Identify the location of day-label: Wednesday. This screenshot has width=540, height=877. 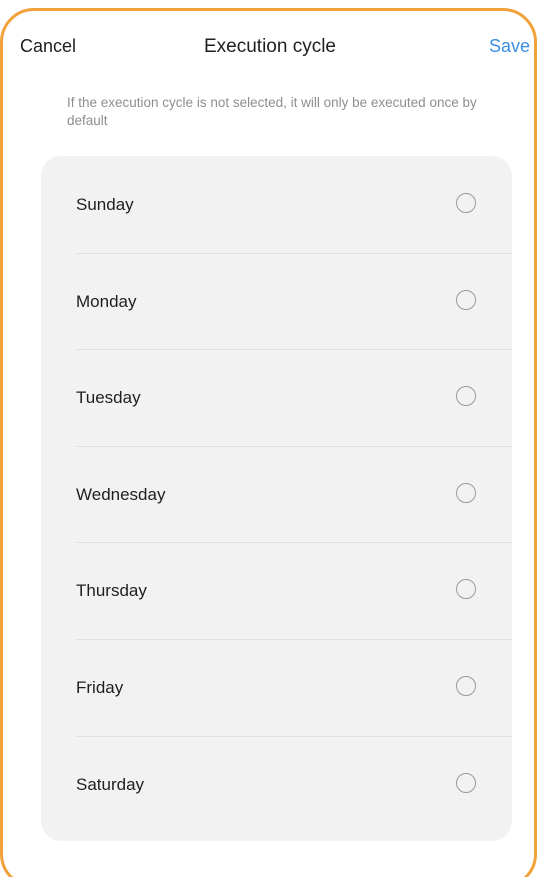
(121, 494).